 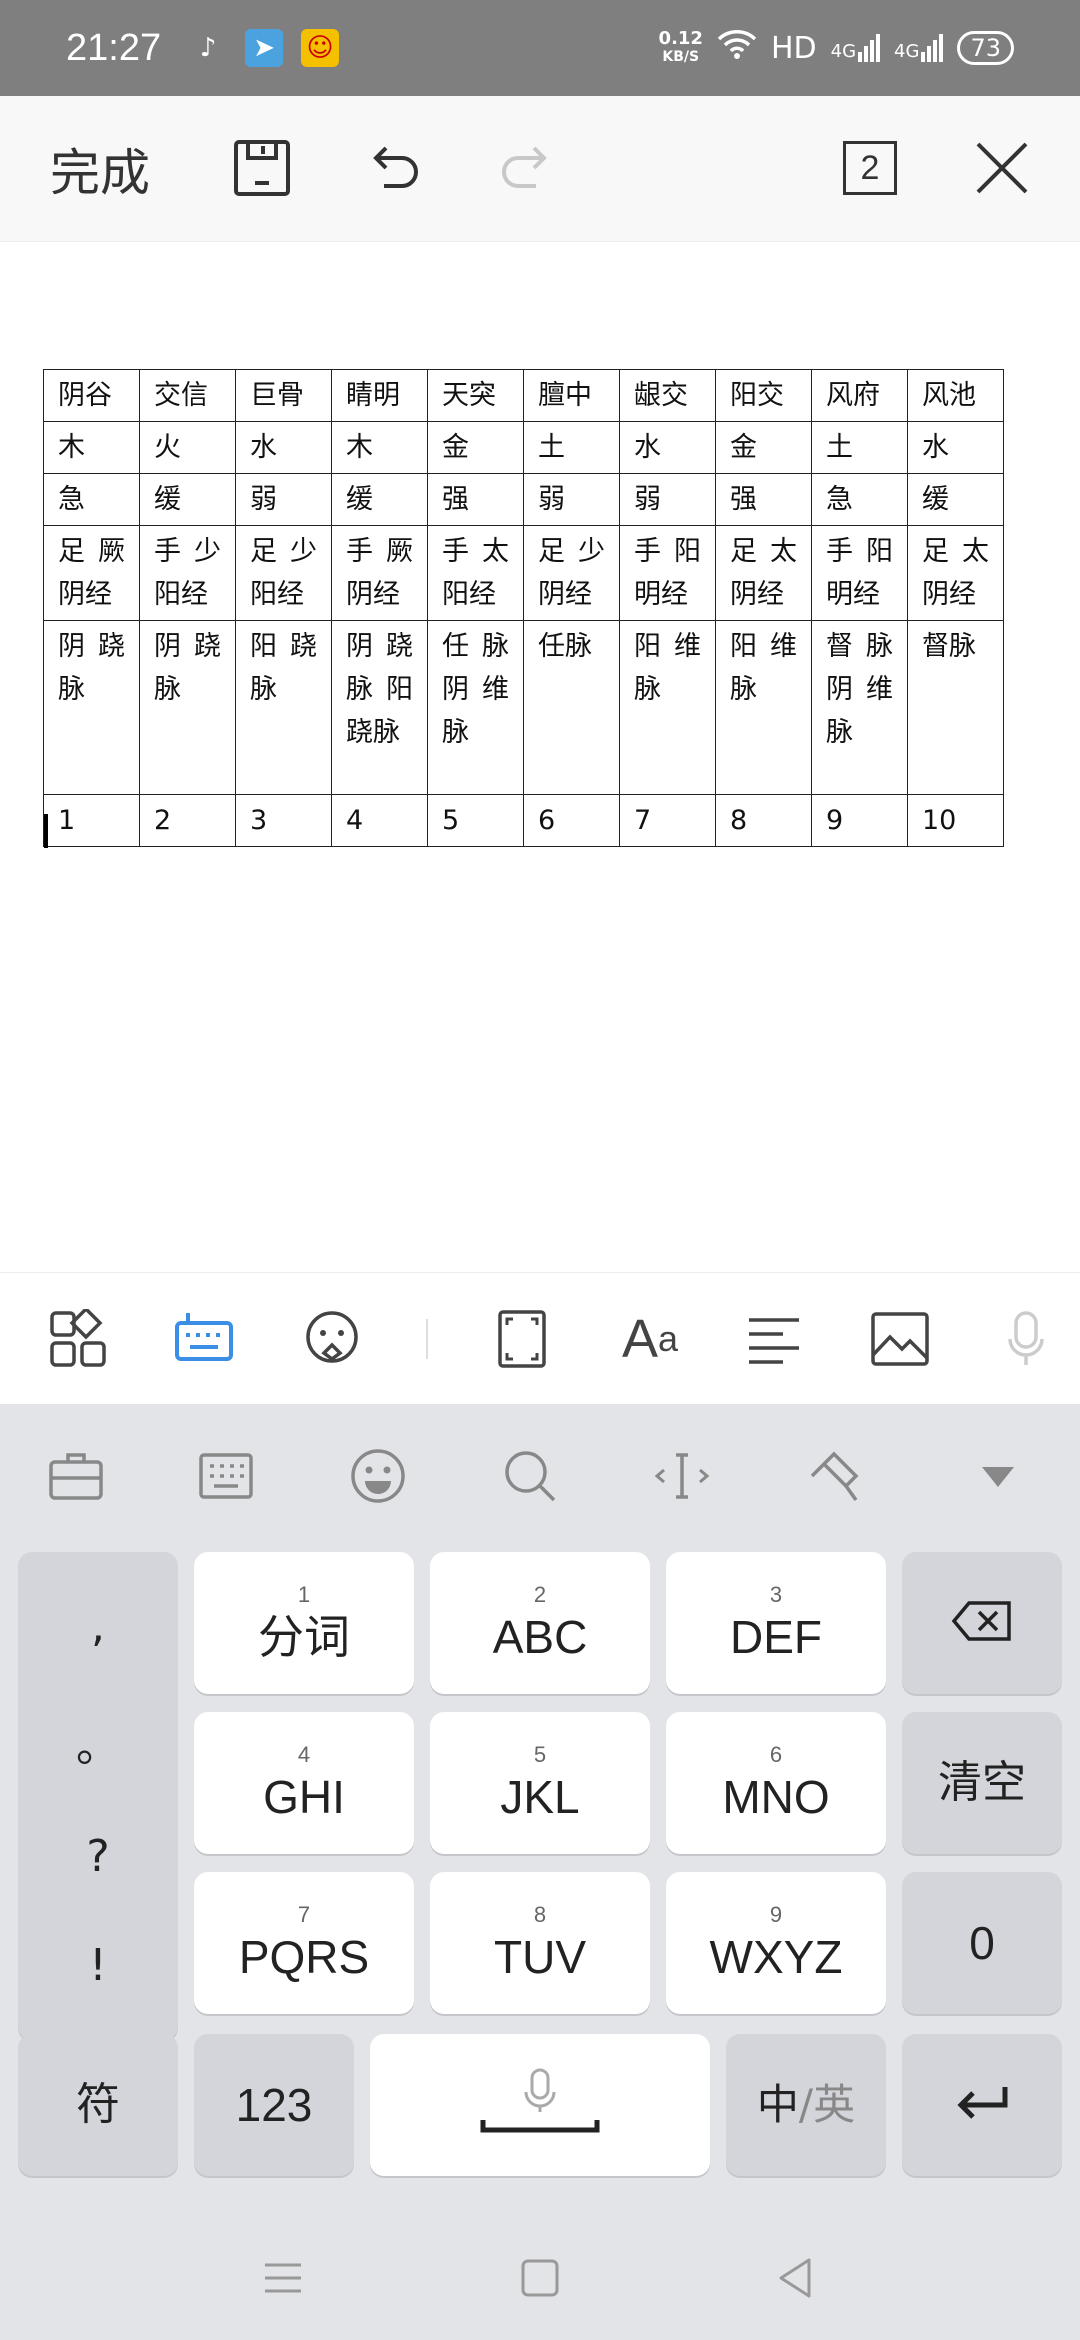 I want to click on table-cell: 土, so click(x=571, y=447).